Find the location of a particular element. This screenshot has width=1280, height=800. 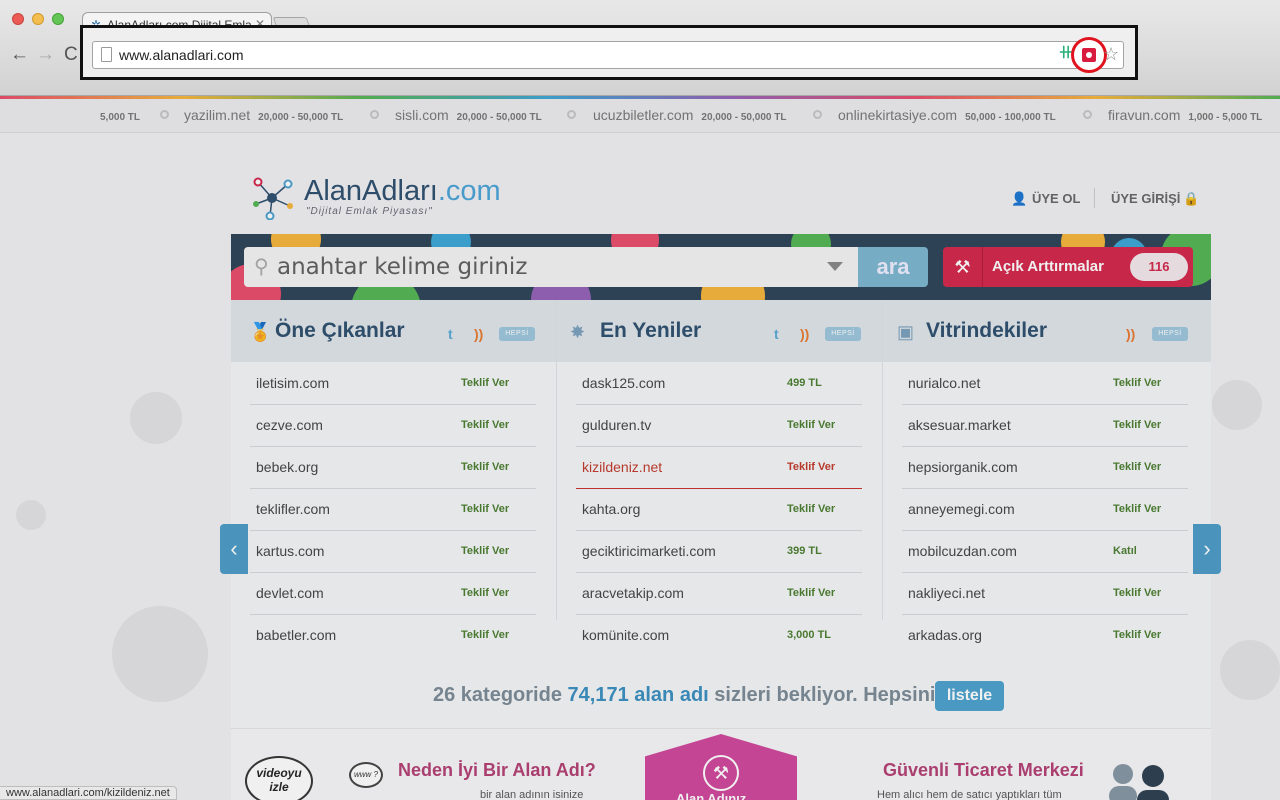

domain-row: teklifler.com Teklif Ver is located at coordinates (393, 510).